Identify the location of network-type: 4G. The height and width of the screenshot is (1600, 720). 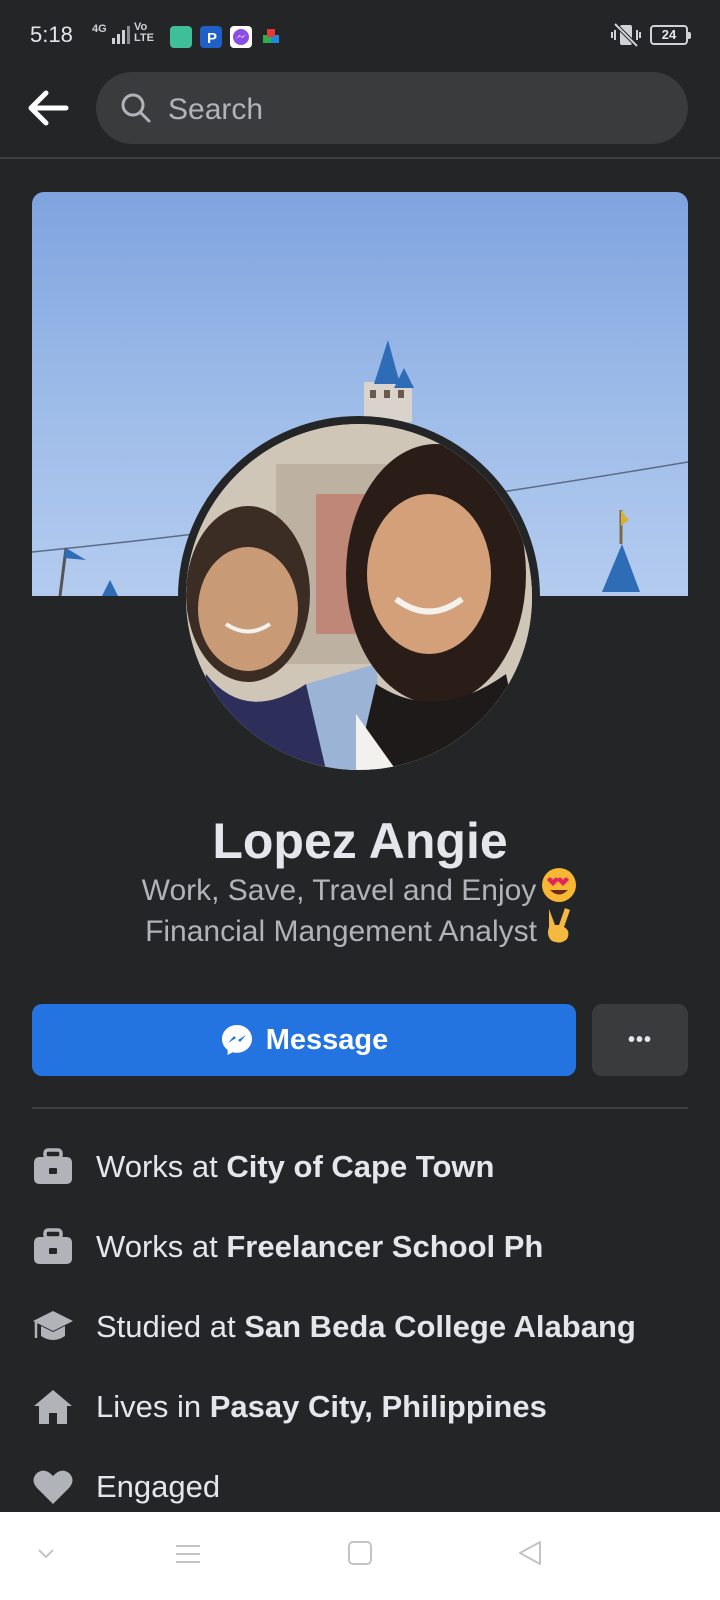
(99, 29).